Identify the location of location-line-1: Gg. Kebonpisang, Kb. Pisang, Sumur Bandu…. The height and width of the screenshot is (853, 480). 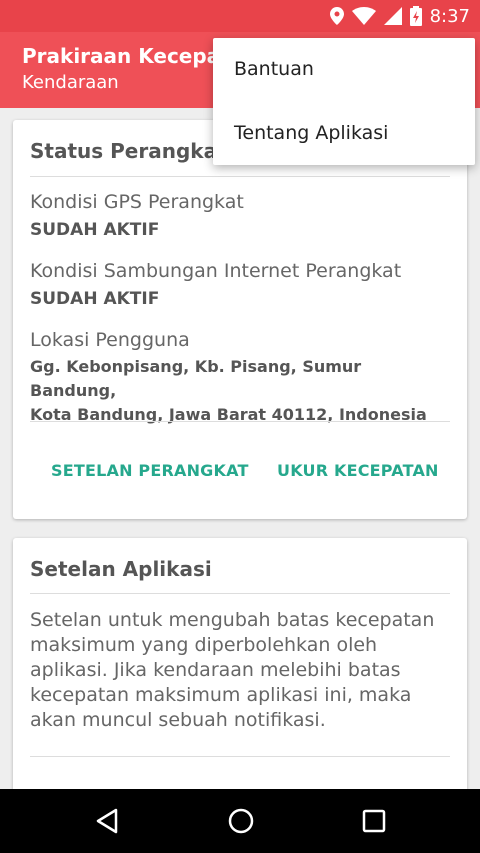
(196, 378).